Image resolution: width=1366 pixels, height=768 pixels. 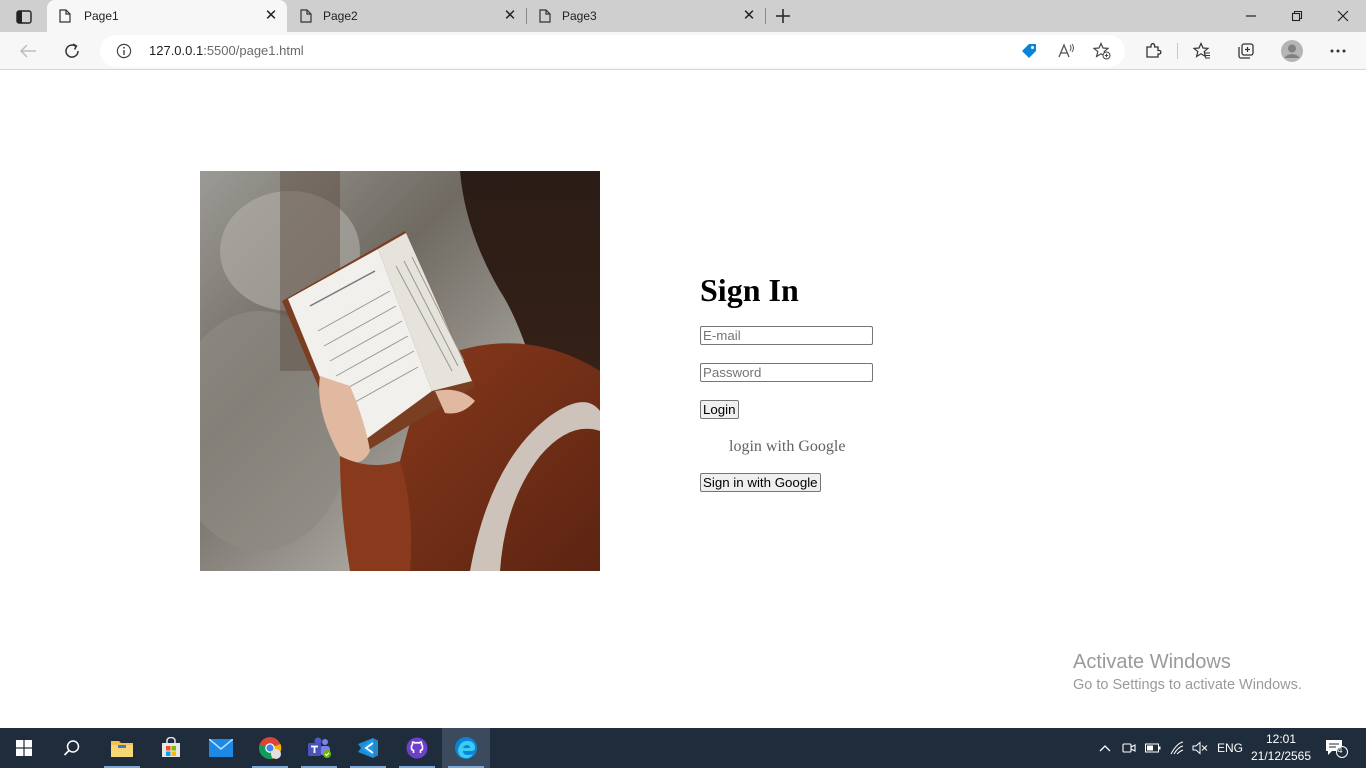 I want to click on more-dots-icon, so click(x=1338, y=51).